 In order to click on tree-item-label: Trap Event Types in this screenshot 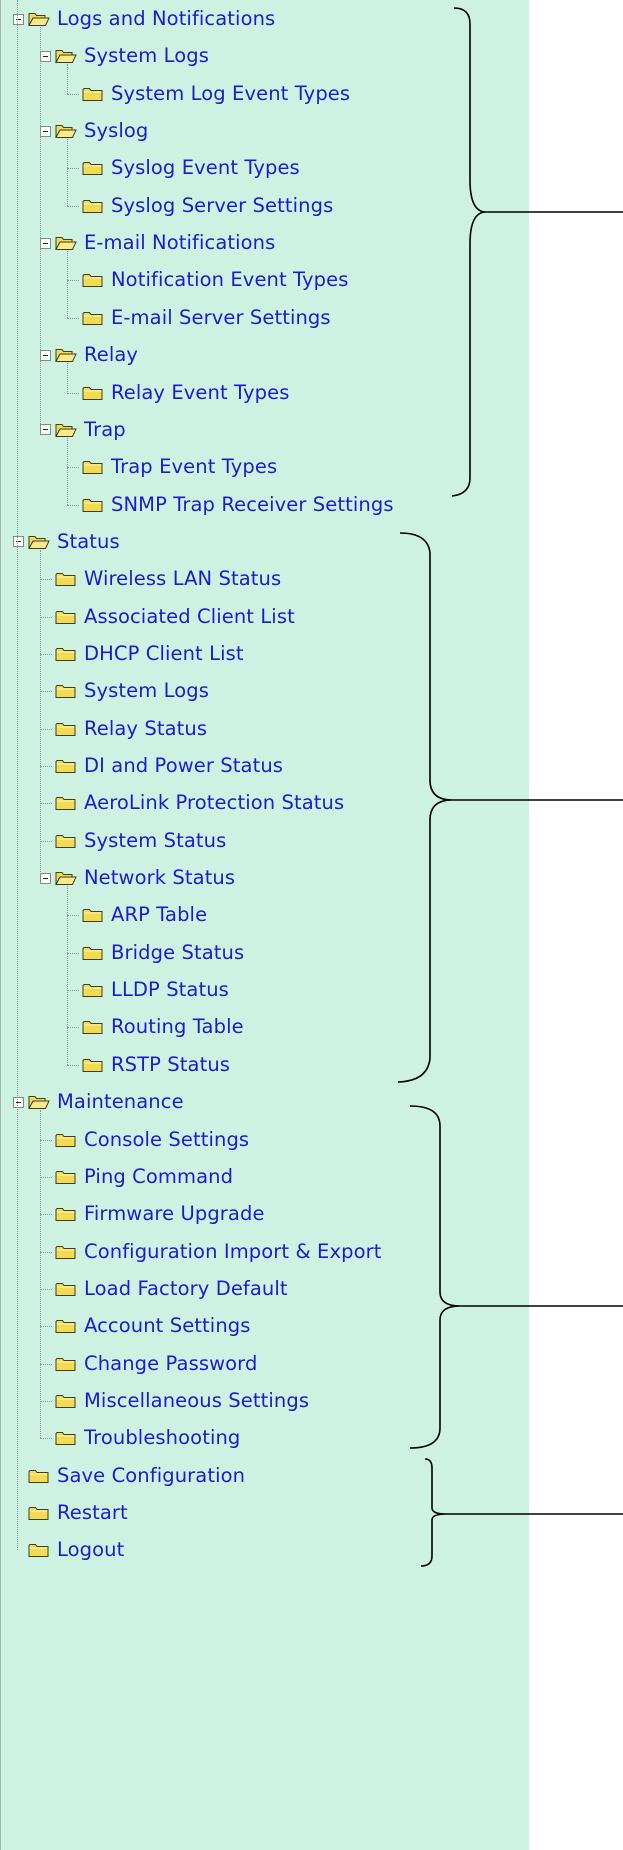, I will do `click(194, 467)`.